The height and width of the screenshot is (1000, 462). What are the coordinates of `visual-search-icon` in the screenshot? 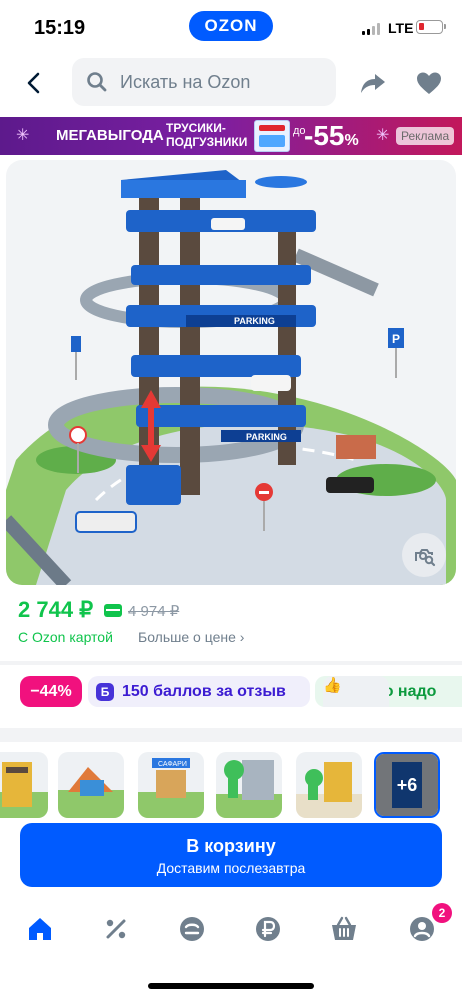 It's located at (425, 558).